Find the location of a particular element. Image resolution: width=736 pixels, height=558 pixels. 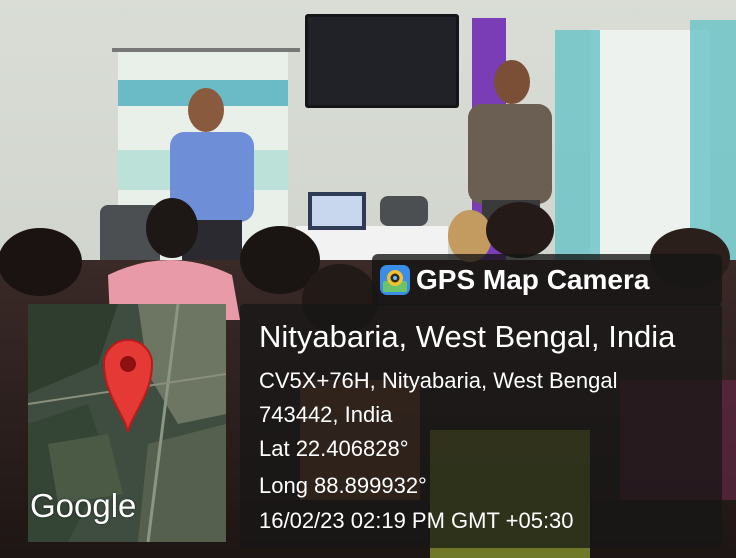

address-line-1: CV5X+76H, Nityabaria, West Bengal is located at coordinates (438, 380).